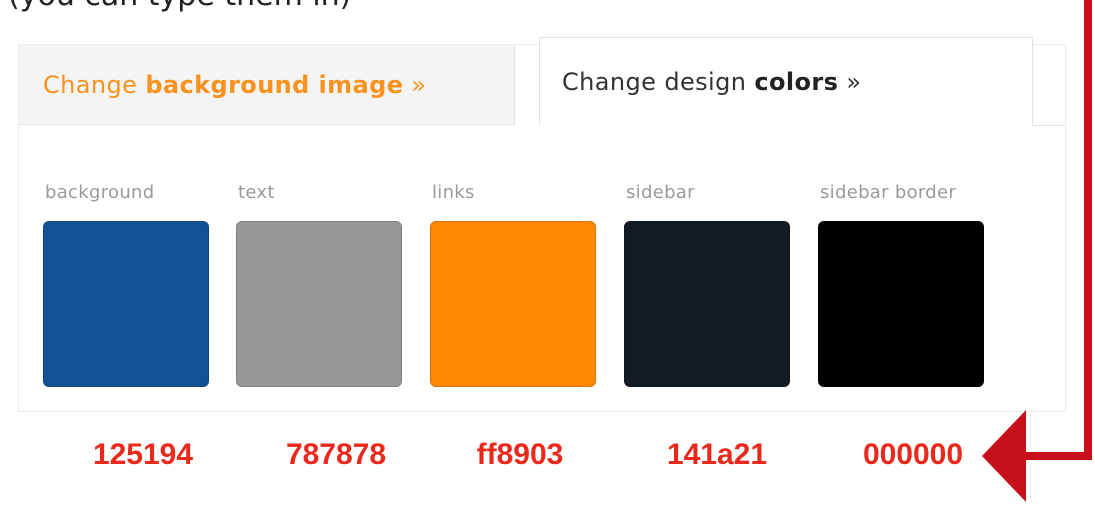 The width and height of the screenshot is (1095, 514). What do you see at coordinates (1058, 230) in the screenshot?
I see `arrow-shaft` at bounding box center [1058, 230].